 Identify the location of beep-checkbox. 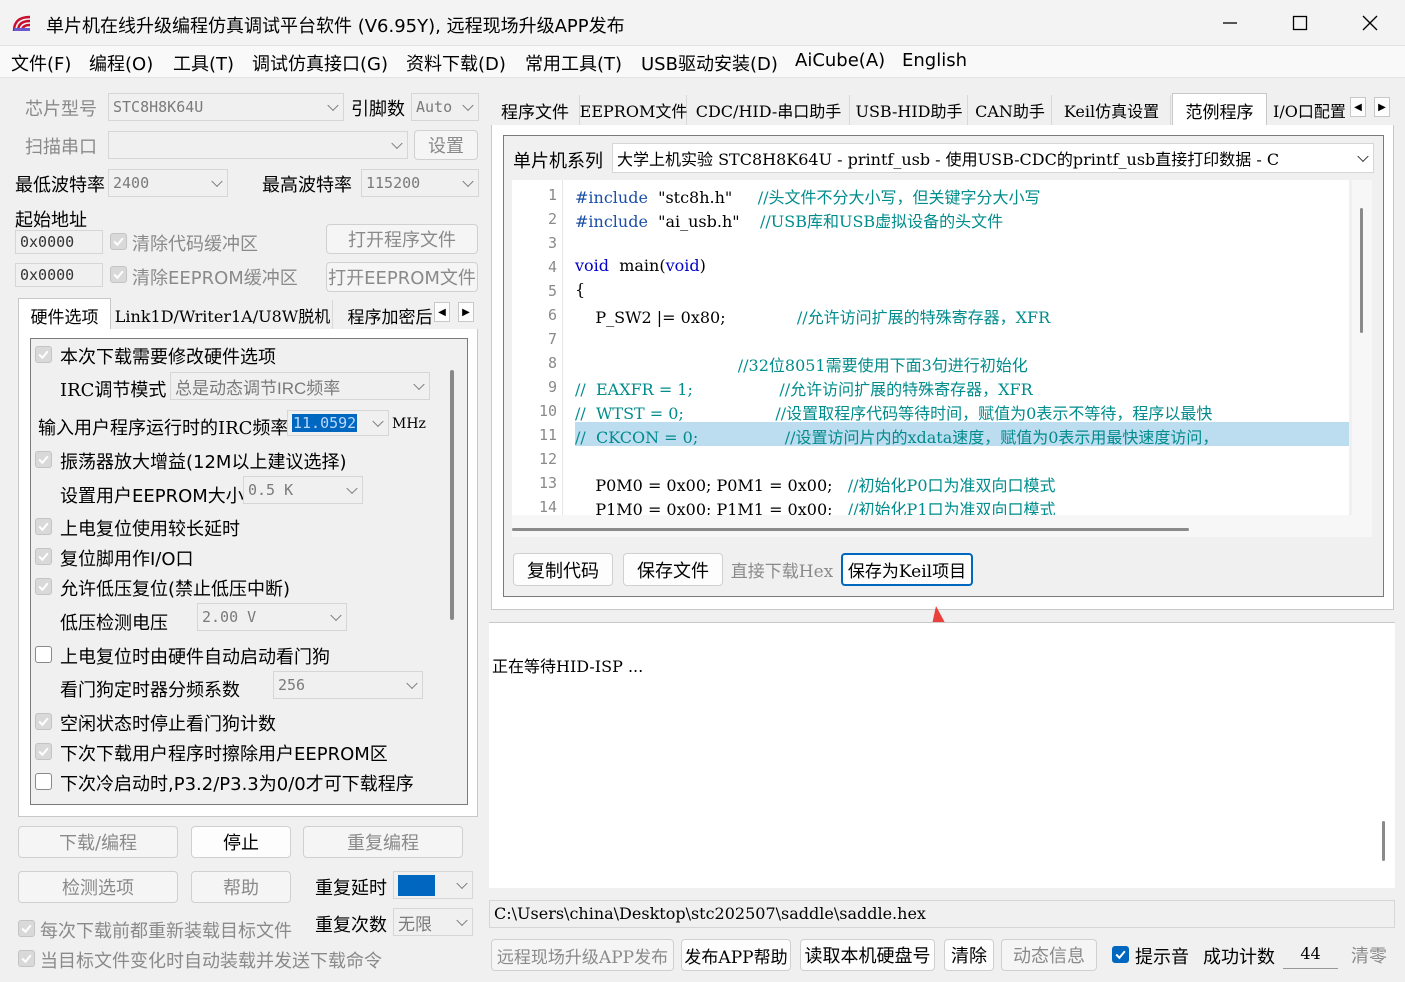
(1120, 954).